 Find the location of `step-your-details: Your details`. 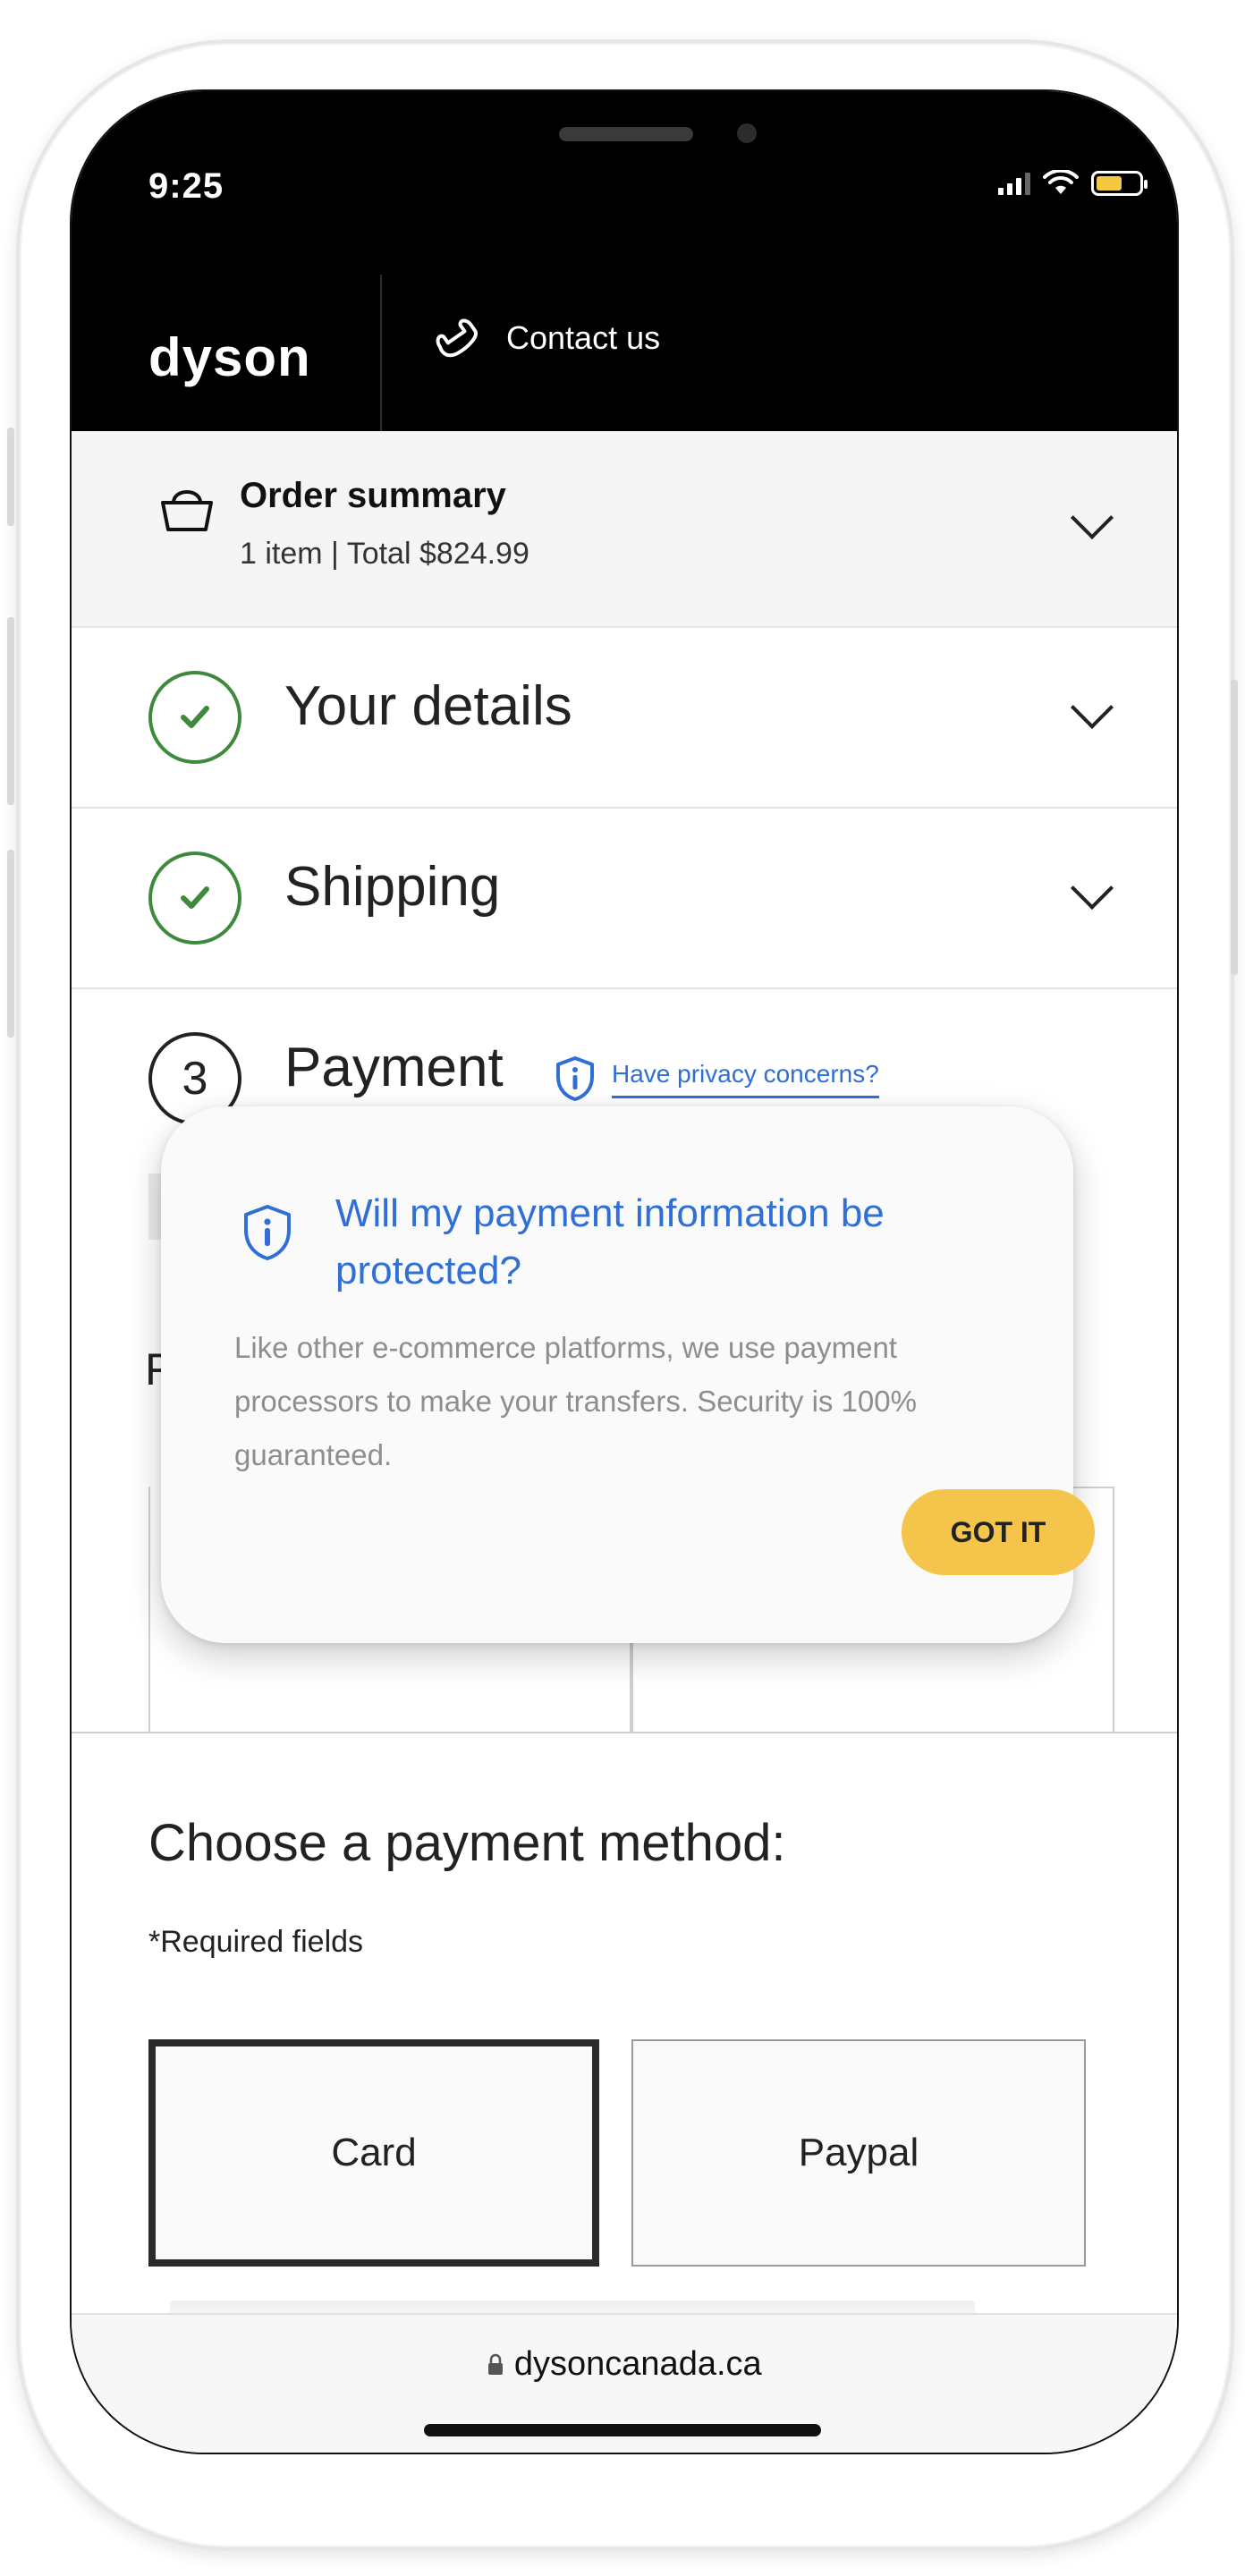

step-your-details: Your details is located at coordinates (624, 718).